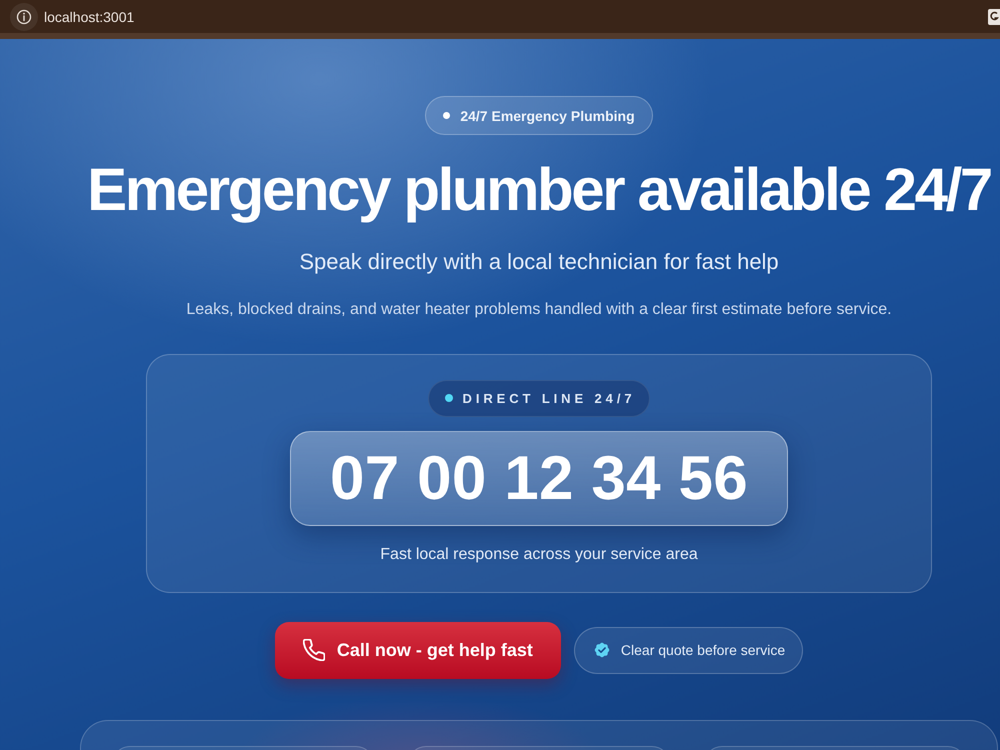 This screenshot has height=750, width=1000. What do you see at coordinates (539, 190) in the screenshot?
I see `headline: Emergency plumber available 24/7` at bounding box center [539, 190].